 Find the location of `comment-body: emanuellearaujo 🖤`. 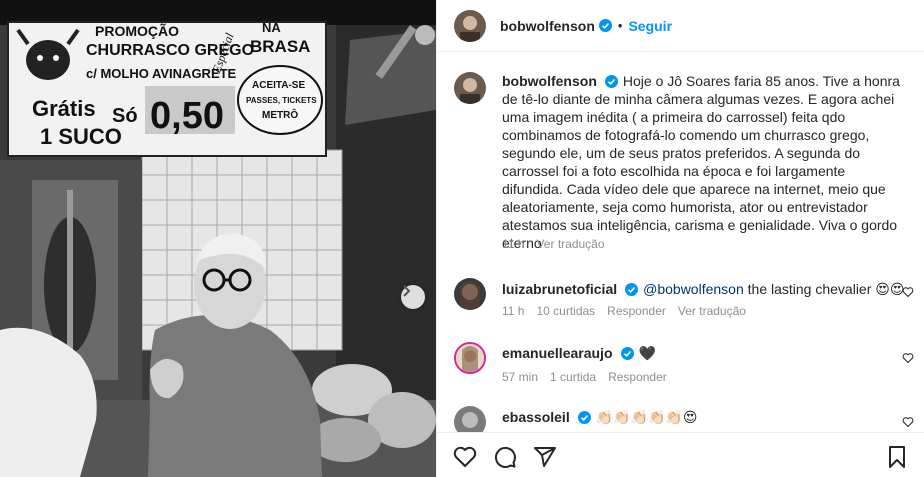

comment-body: emanuellearaujo 🖤 is located at coordinates (704, 353).